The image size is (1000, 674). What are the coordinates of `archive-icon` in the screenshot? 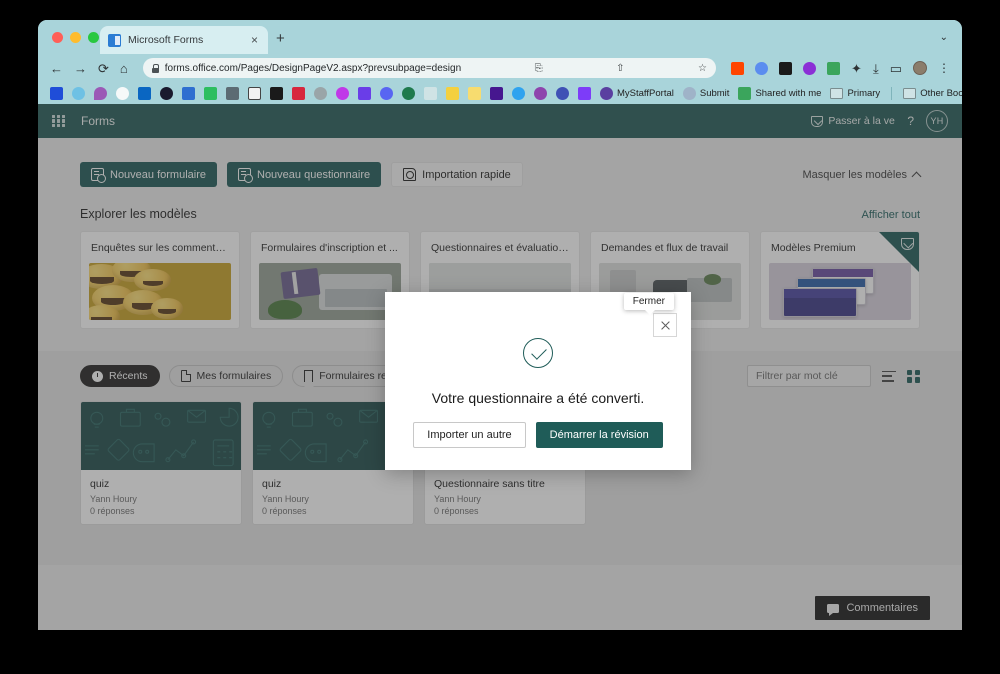 It's located at (232, 93).